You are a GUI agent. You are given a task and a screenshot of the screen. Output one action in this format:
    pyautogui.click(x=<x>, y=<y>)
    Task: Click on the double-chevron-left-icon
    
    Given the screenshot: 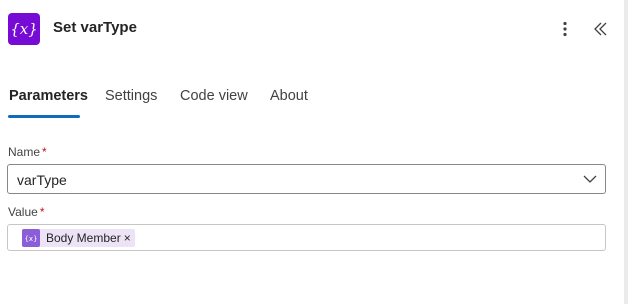 What is the action you would take?
    pyautogui.click(x=600, y=29)
    